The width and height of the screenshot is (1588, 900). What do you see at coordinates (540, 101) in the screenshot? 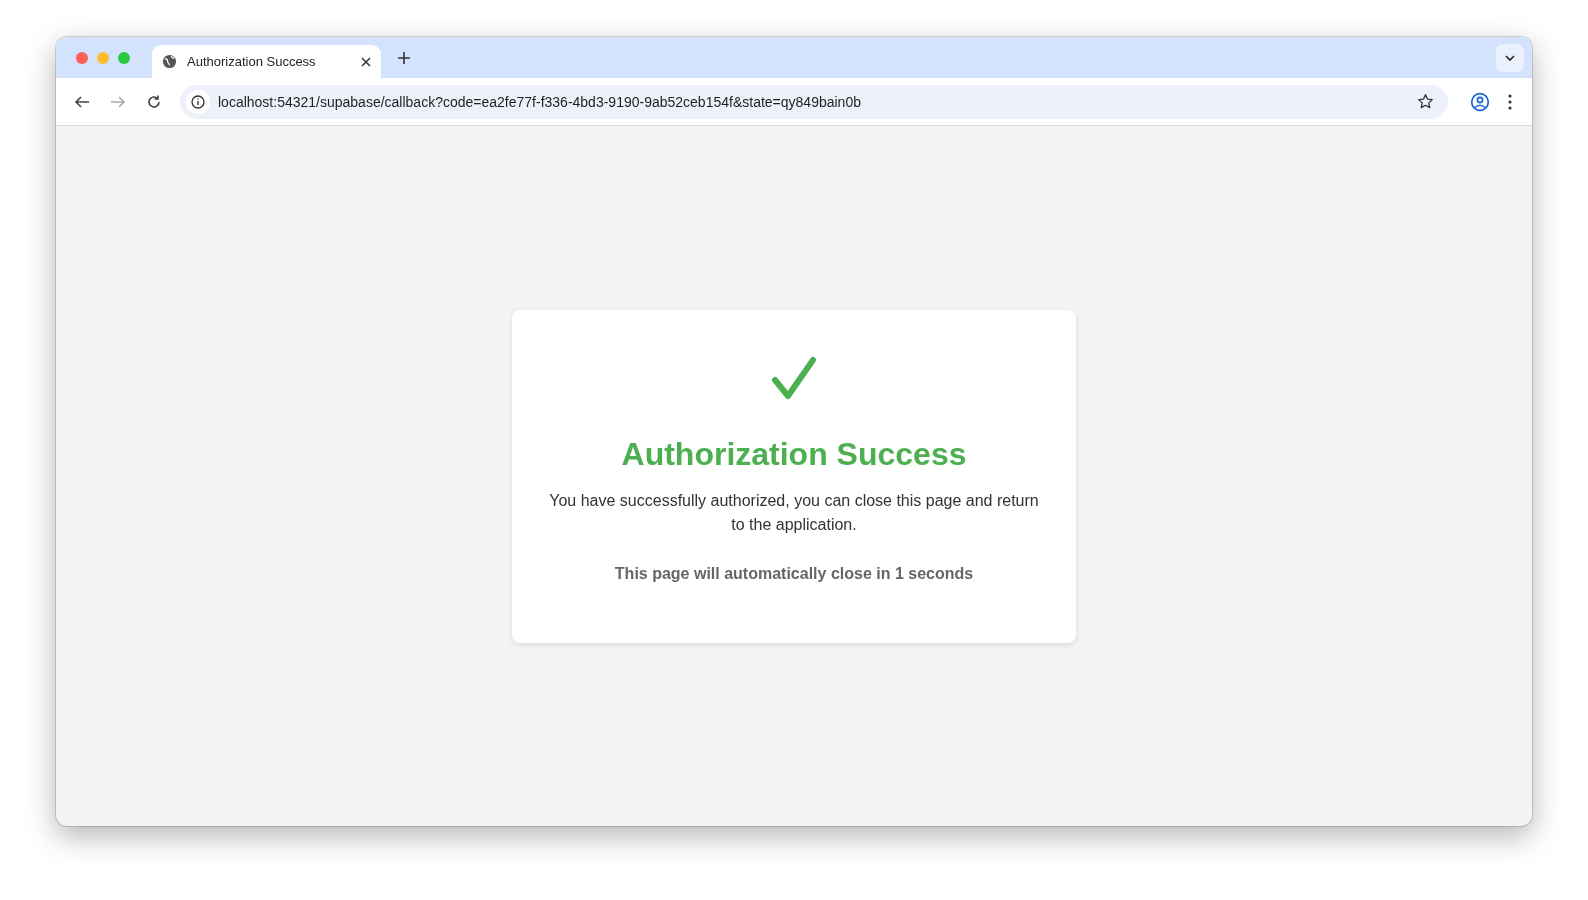
I see `url-text: localhost:54321/supabase/callback?code=ea2fe77f-f336-4bd3-9190-9ab52ceb154f&state=qy849bain0b` at bounding box center [540, 101].